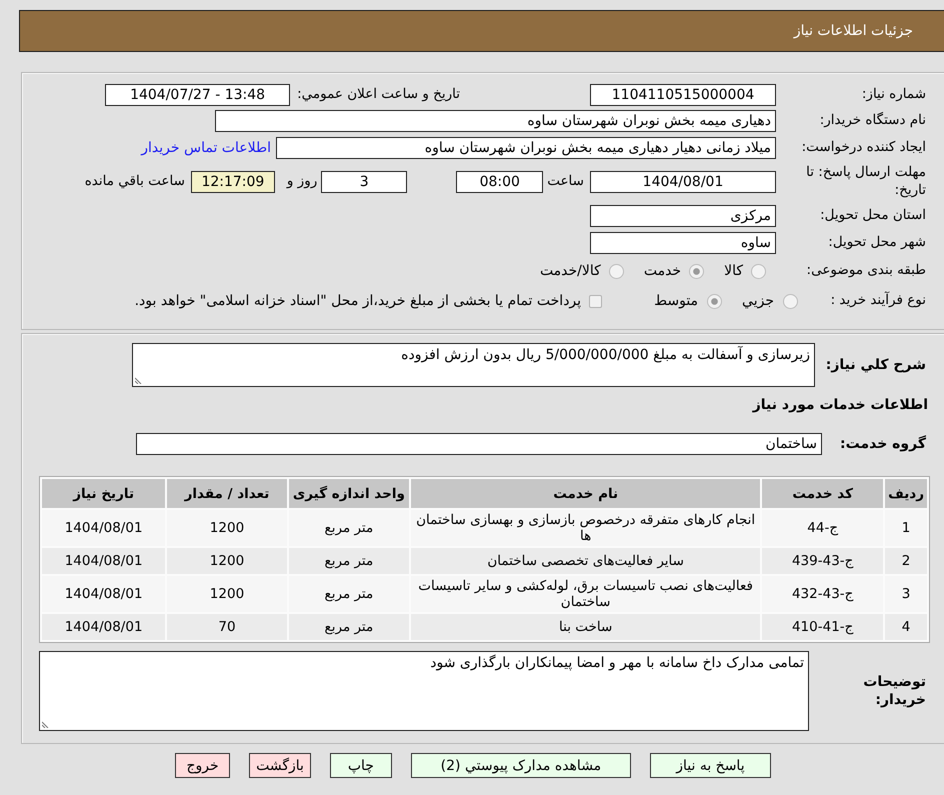 This screenshot has height=795, width=944. What do you see at coordinates (865, 182) in the screenshot?
I see `field-label: مهلت ارسال پاسخ: تا تاریخ:` at bounding box center [865, 182].